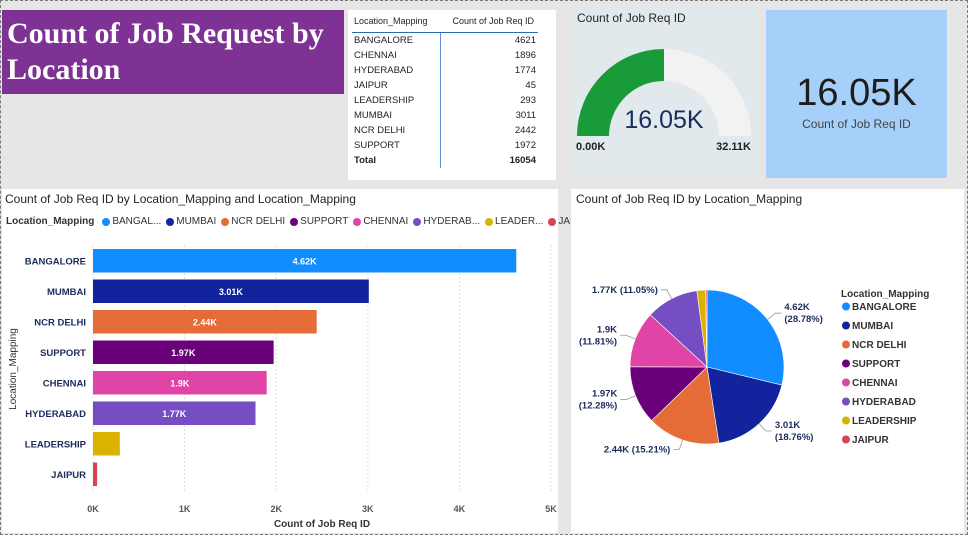 This screenshot has height=535, width=968. I want to click on column-header: Count of Job Req ID, so click(489, 23).